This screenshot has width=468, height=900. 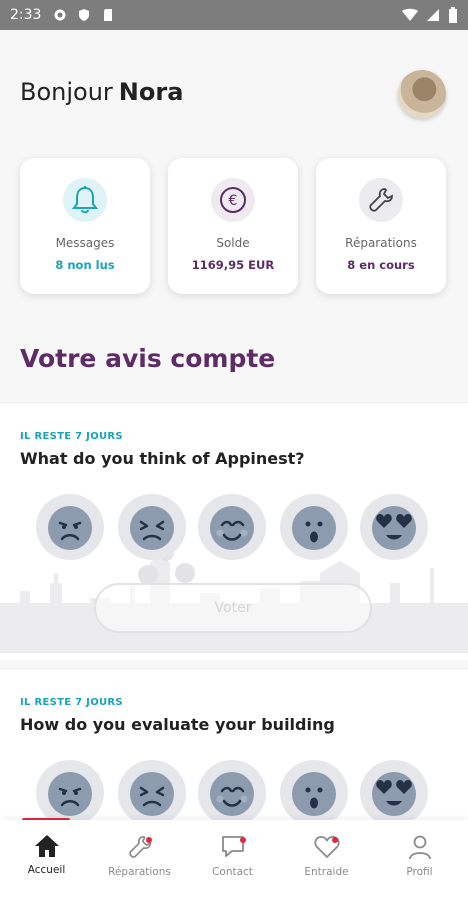 I want to click on battery-icon, so click(x=453, y=15).